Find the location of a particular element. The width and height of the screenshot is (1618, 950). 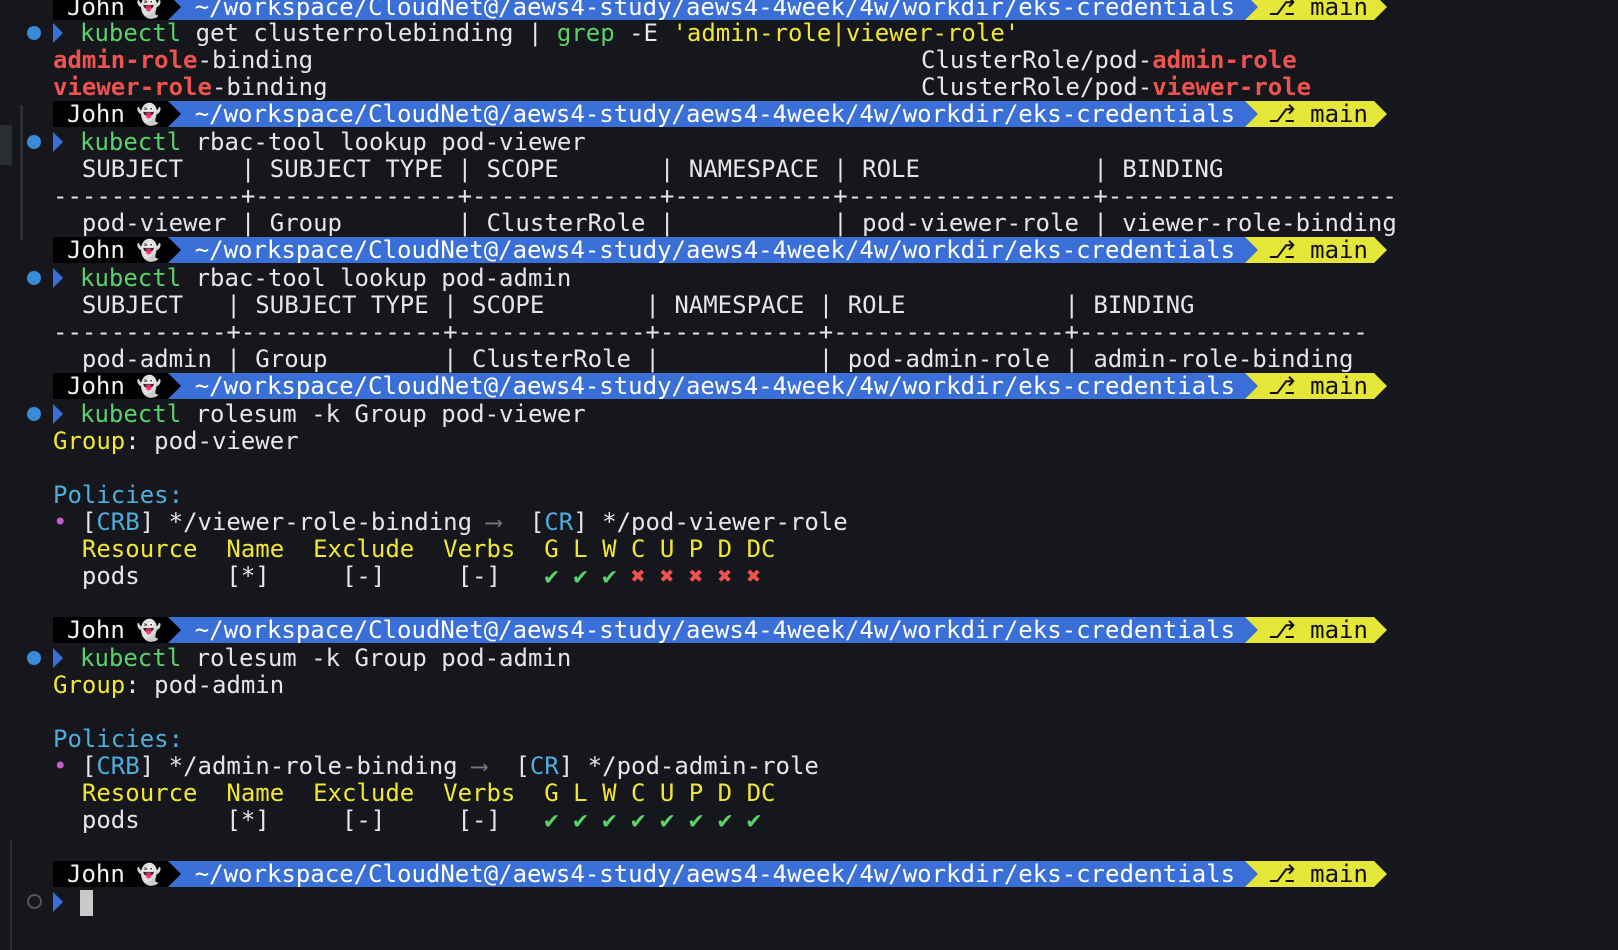

text-cursor is located at coordinates (86, 903).